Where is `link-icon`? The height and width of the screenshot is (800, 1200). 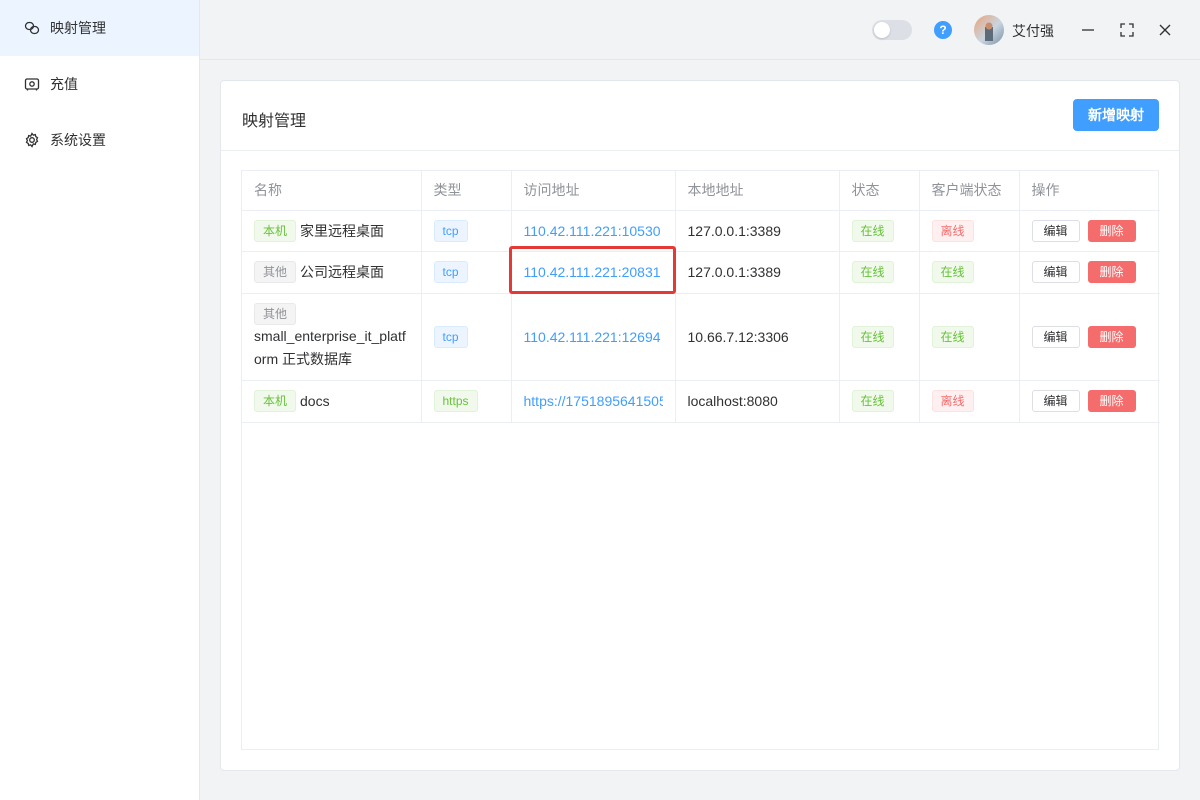 link-icon is located at coordinates (32, 28).